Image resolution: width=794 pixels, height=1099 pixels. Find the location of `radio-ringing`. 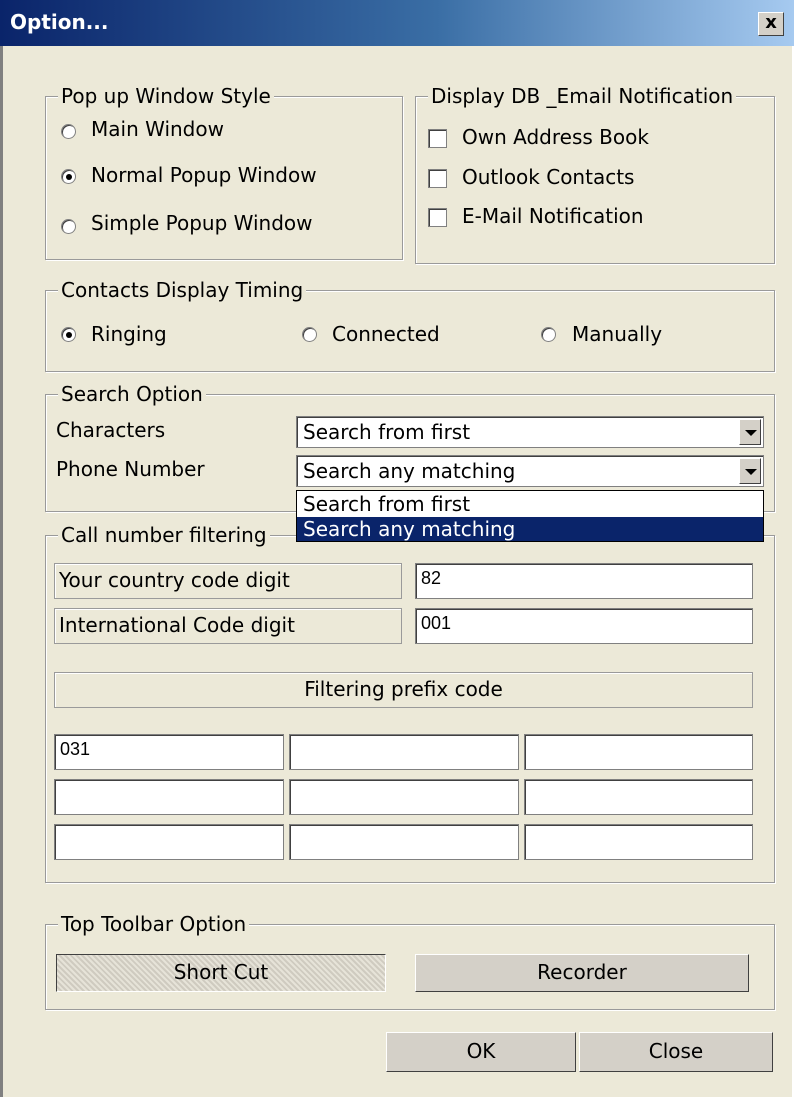

radio-ringing is located at coordinates (68, 334).